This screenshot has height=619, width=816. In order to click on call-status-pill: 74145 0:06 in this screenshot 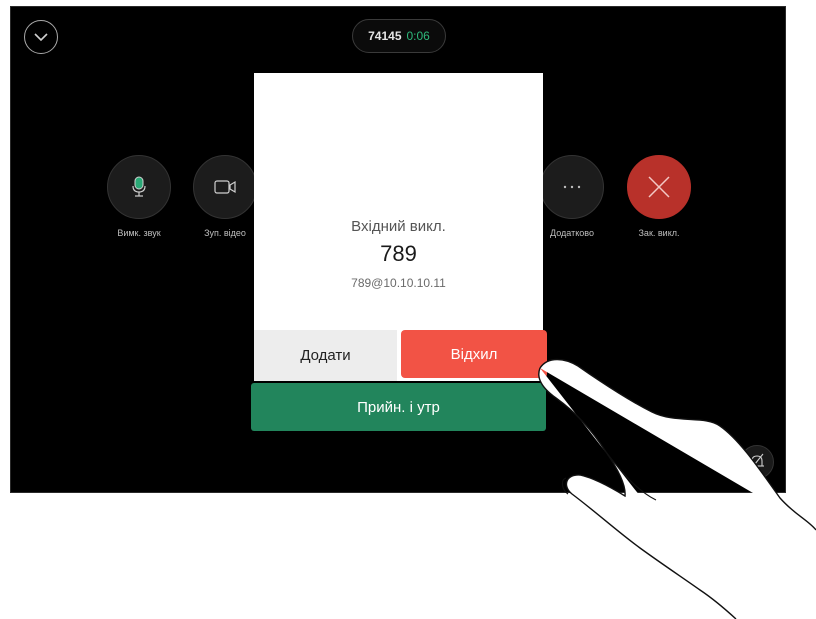, I will do `click(399, 36)`.